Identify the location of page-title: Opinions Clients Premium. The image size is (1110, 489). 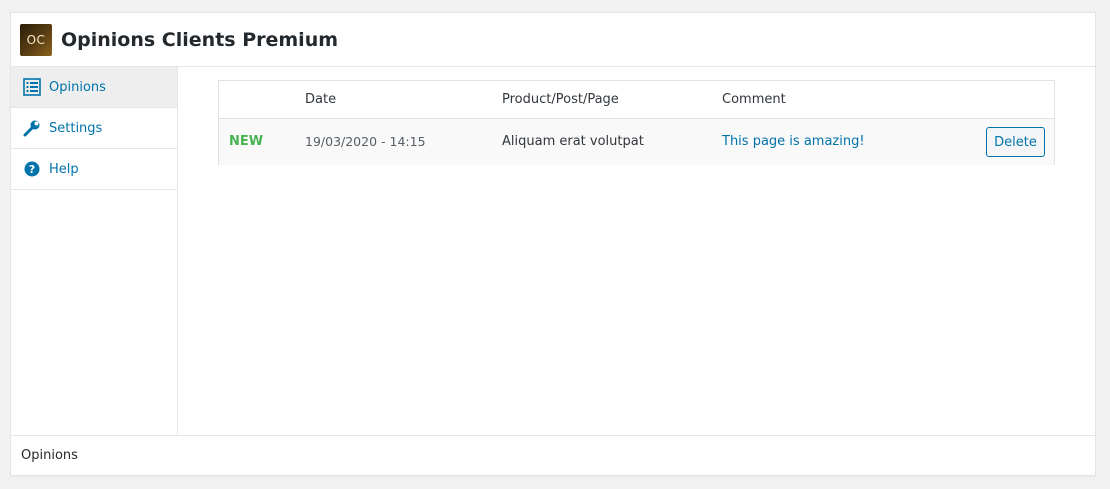
(200, 39).